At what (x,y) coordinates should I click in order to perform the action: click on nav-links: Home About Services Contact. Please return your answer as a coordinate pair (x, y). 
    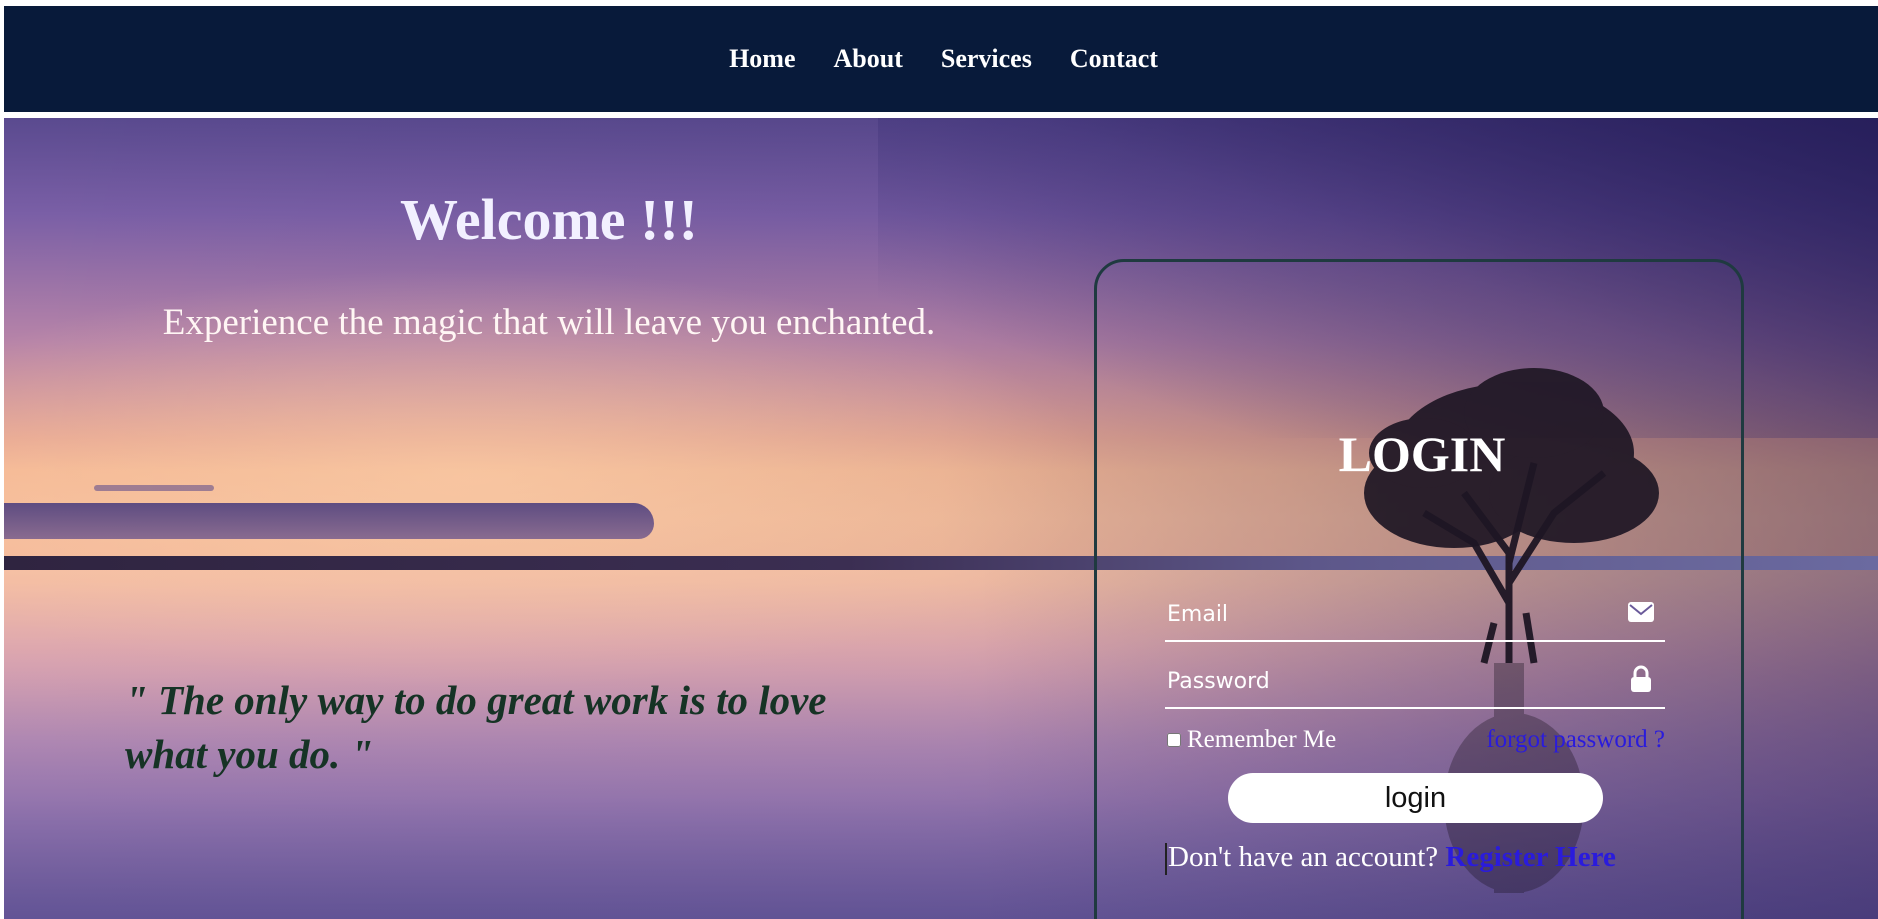
    Looking at the image, I should click on (943, 59).